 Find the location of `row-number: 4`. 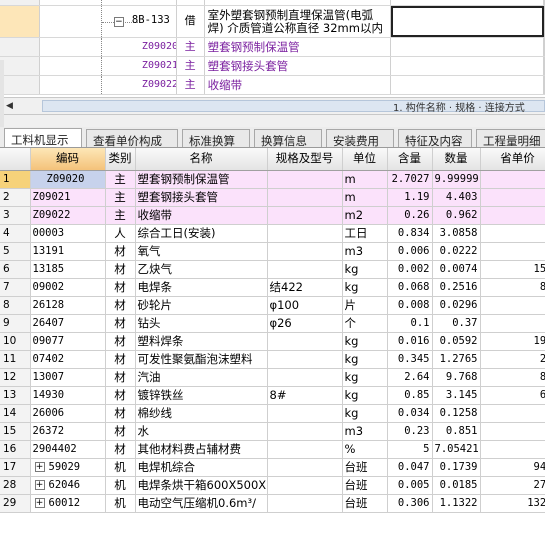

row-number: 4 is located at coordinates (15, 233).